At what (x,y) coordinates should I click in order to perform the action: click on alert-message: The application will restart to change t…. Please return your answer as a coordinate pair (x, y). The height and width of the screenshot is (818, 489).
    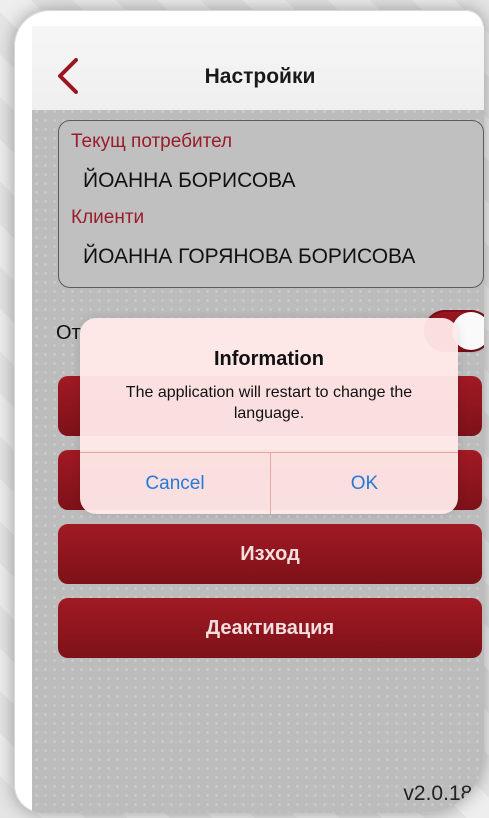
    Looking at the image, I should click on (269, 403).